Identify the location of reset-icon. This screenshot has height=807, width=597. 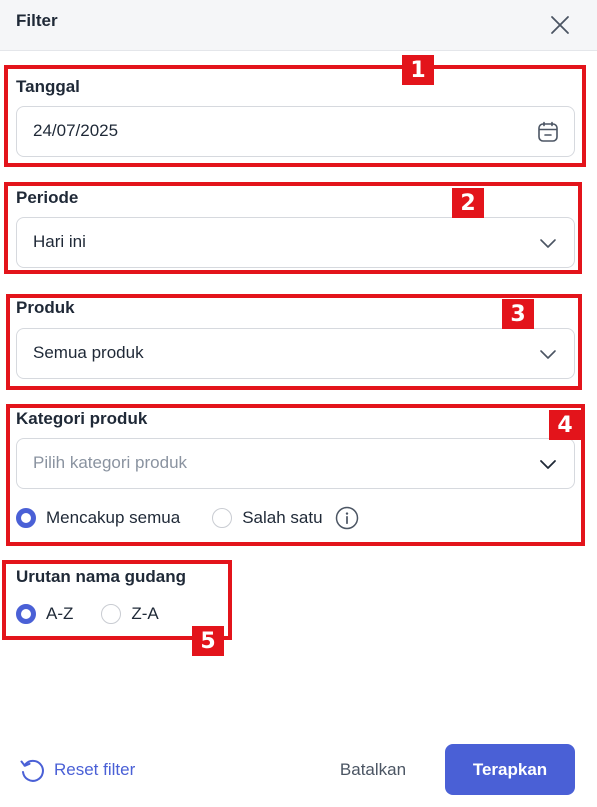
(32, 770).